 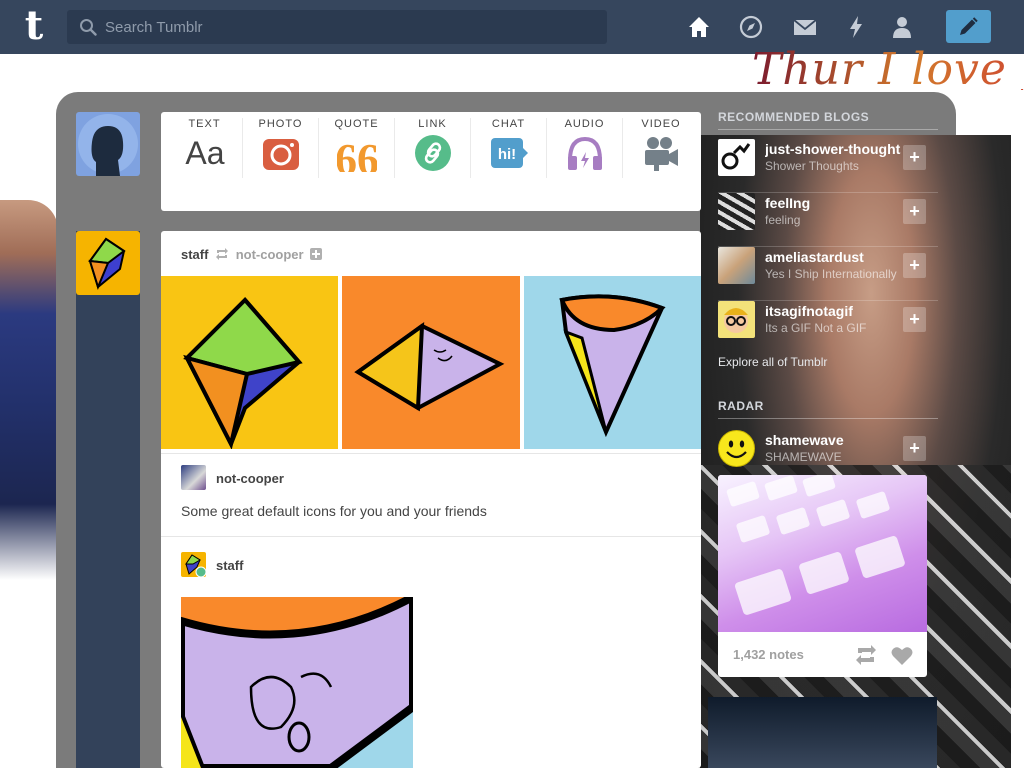 I want to click on blog-name: ameliastardust, so click(x=833, y=257).